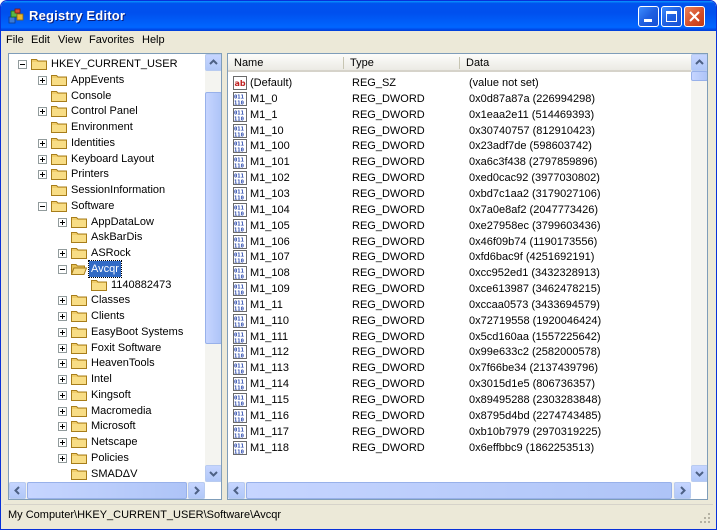  Describe the element at coordinates (459, 83) in the screenshot. I see `value-row: ab (Default) REG_SZ (value not set)` at that location.